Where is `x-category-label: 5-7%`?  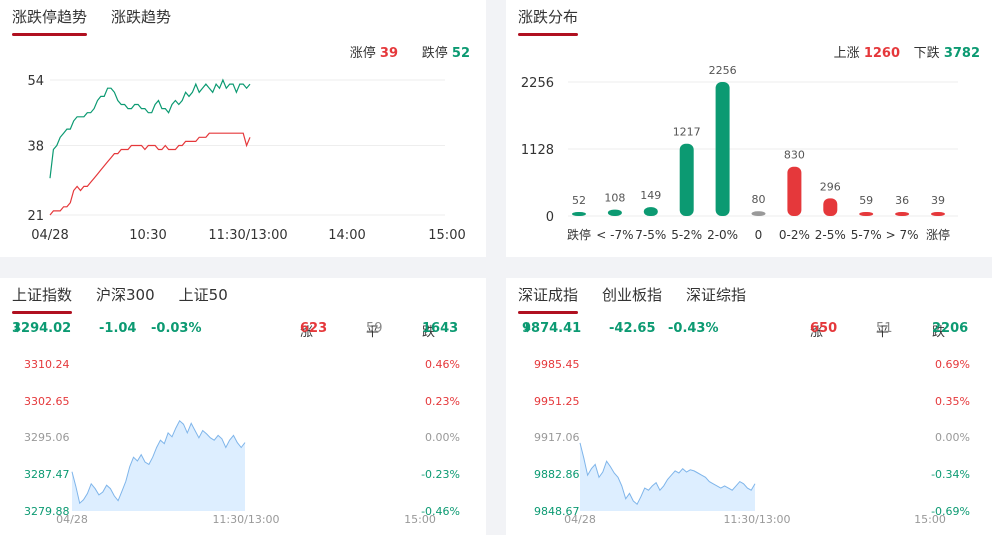
x-category-label: 5-7% is located at coordinates (866, 235).